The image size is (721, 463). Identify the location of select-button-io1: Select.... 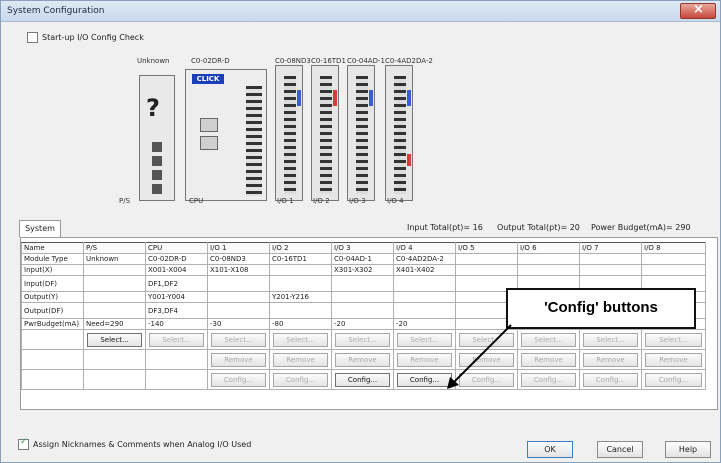
(238, 339).